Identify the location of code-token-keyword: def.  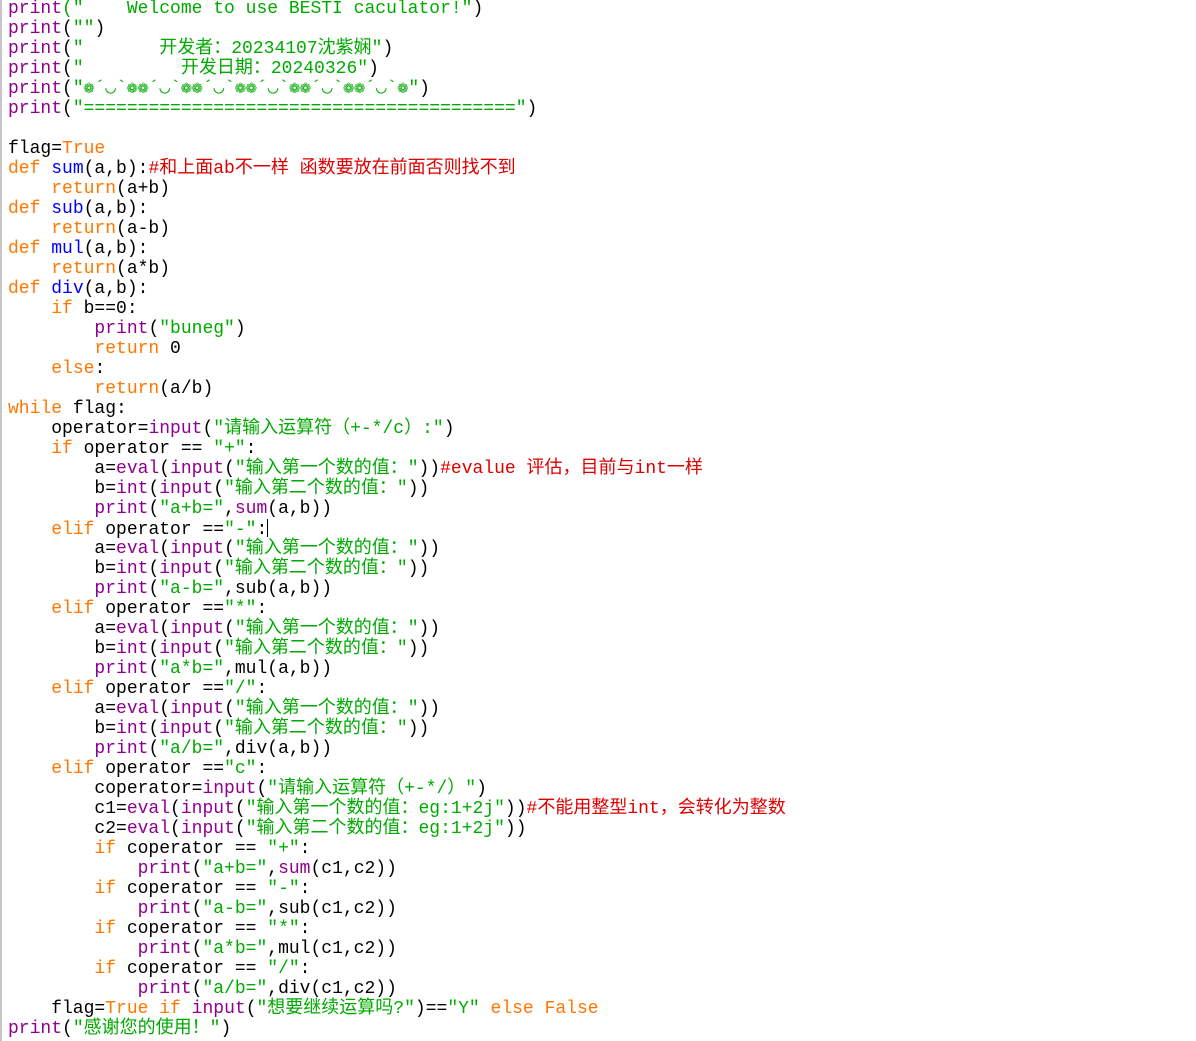
(30, 209).